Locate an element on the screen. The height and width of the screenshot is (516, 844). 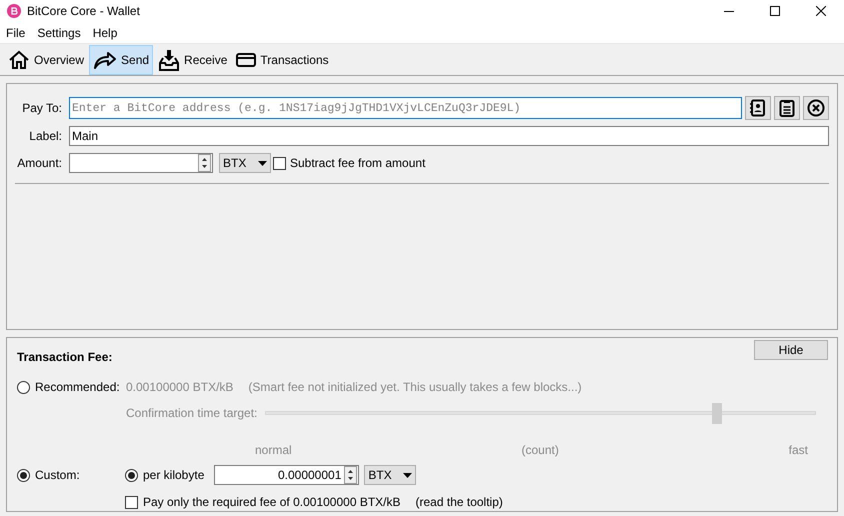
menu-item: File is located at coordinates (16, 33).